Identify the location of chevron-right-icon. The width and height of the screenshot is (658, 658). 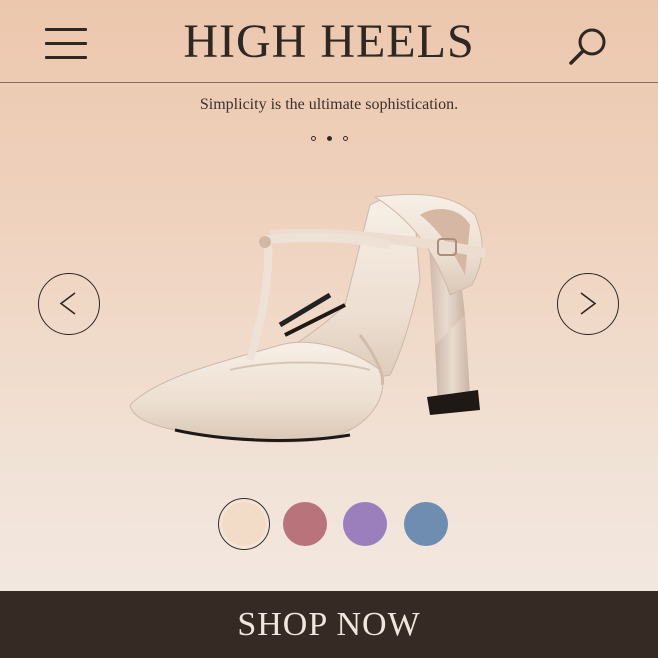
(588, 303).